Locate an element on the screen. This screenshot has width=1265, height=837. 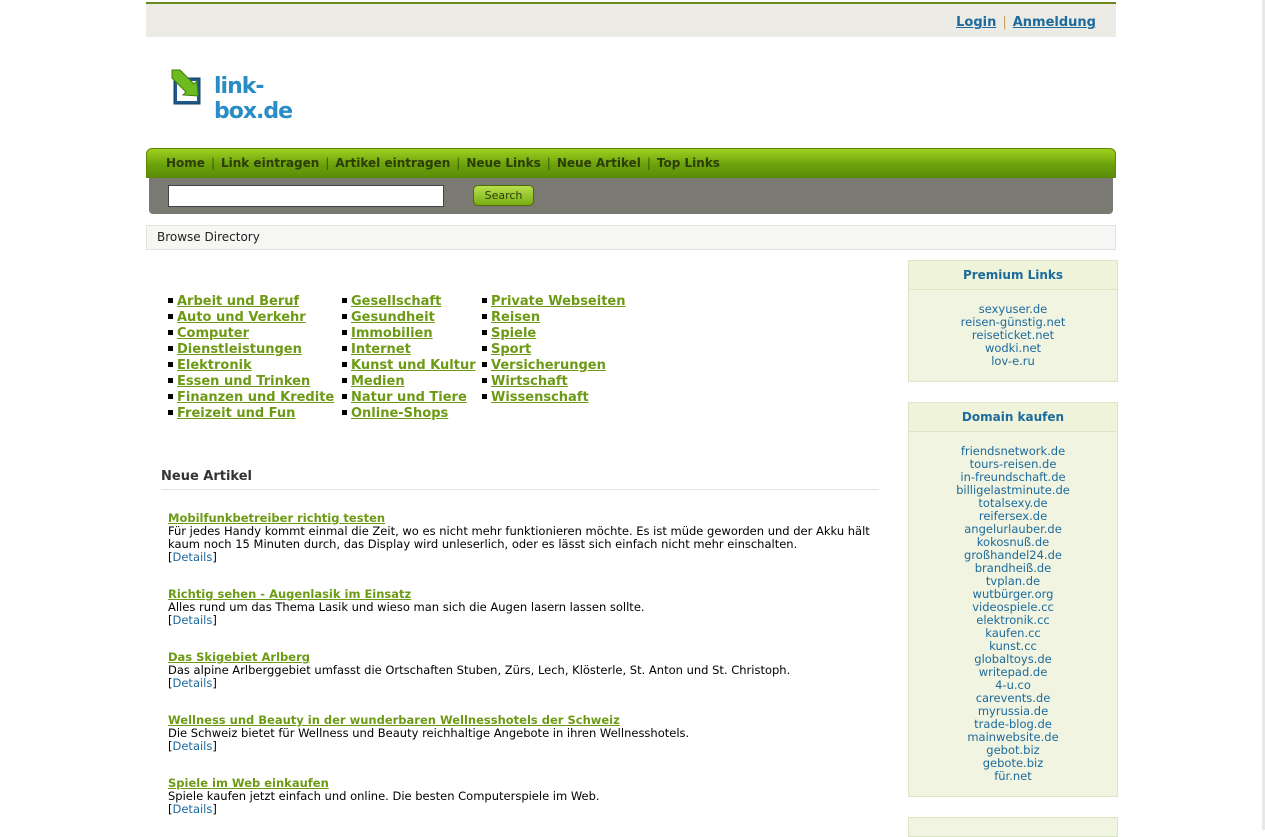
nav-item: | Artikel eintragen is located at coordinates (390, 163).